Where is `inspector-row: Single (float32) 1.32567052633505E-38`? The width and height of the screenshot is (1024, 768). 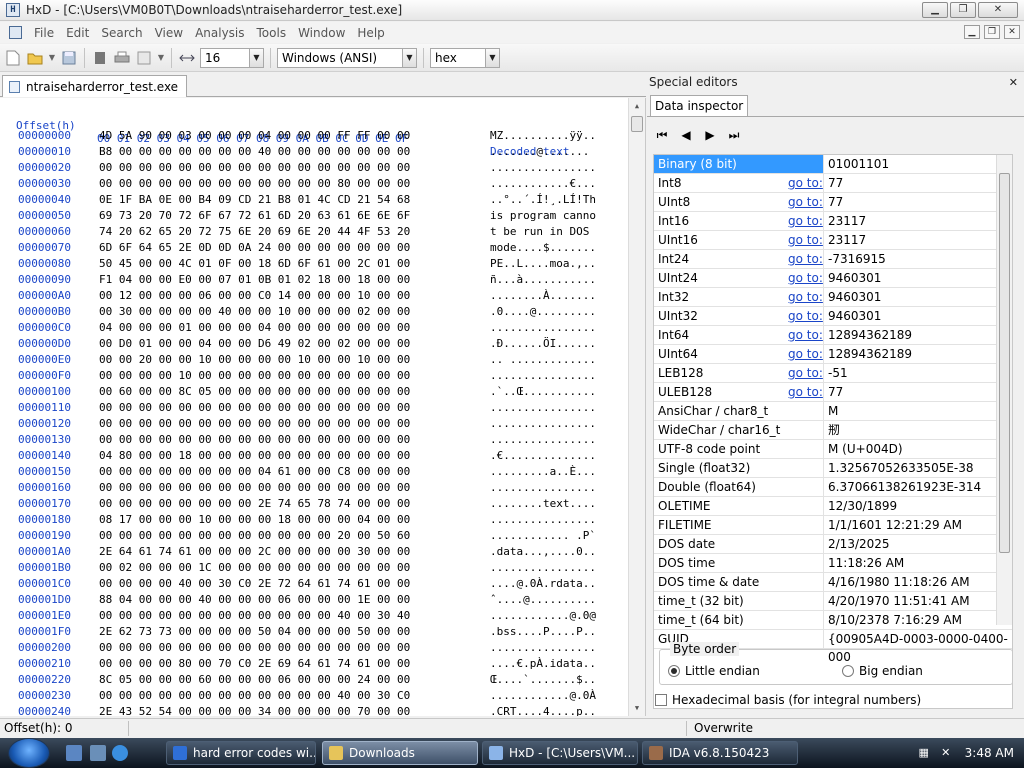
inspector-row: Single (float32) 1.32567052633505E-38 is located at coordinates (833, 468).